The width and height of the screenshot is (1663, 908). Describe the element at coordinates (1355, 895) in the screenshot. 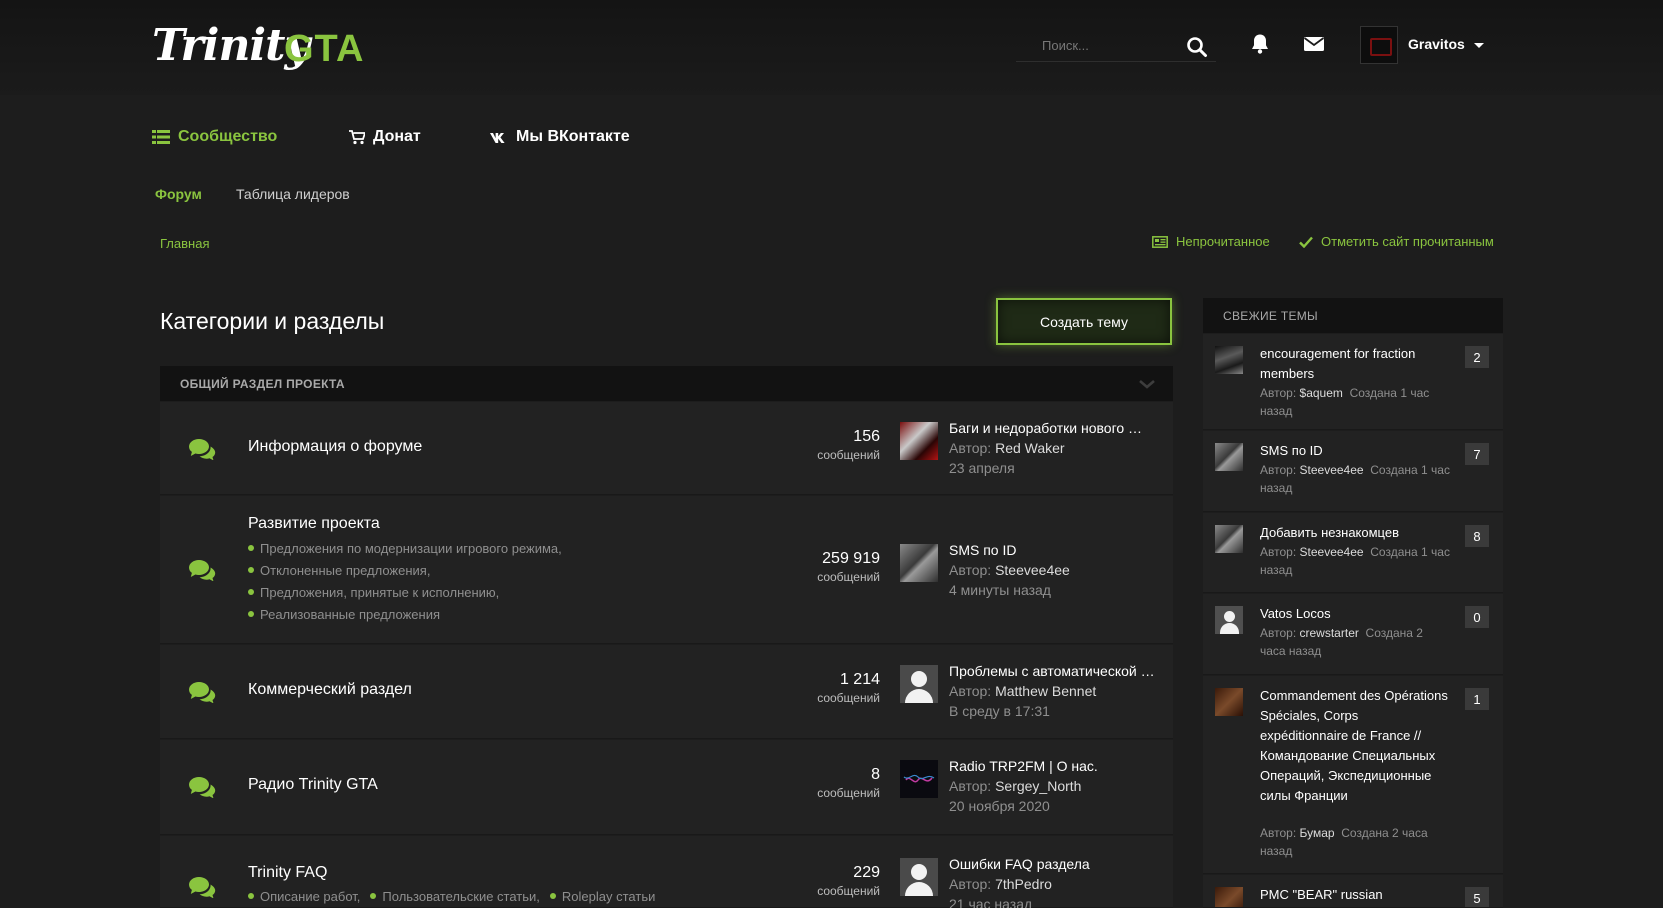

I see `topic-title: PMC "BEAR" russian` at that location.